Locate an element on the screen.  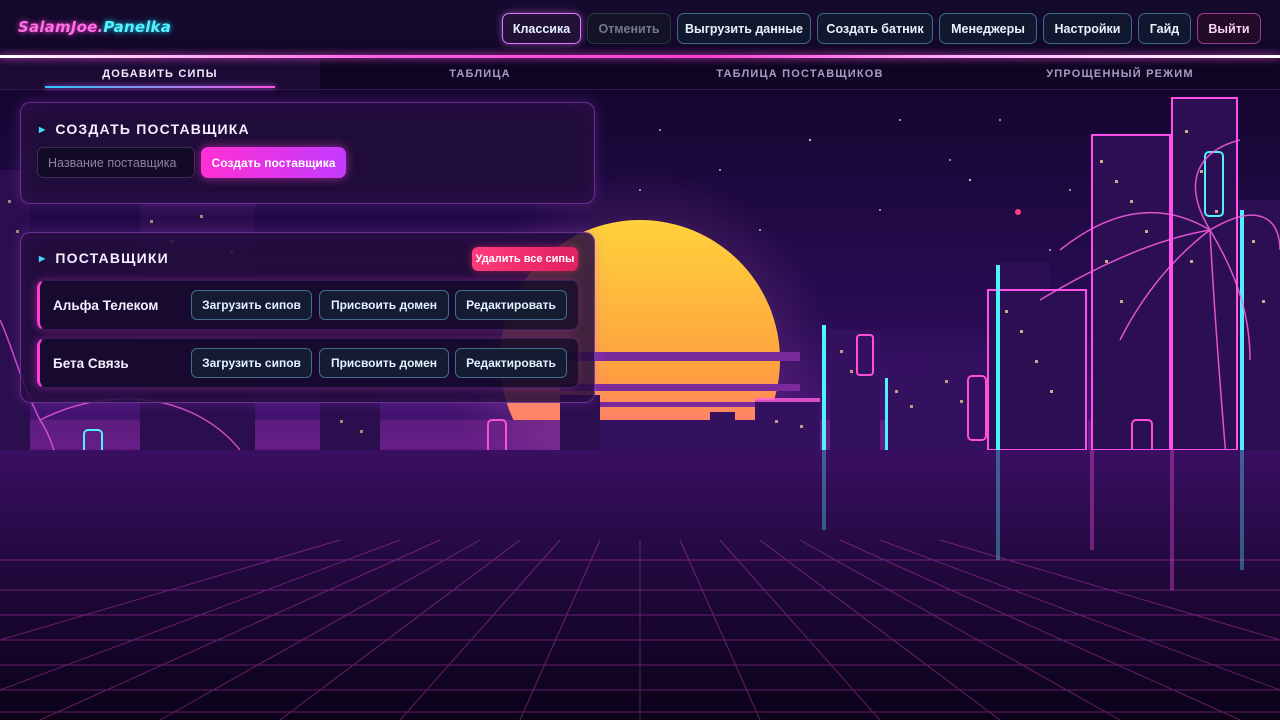
create-provider-button: Создать поставщика is located at coordinates (273, 162).